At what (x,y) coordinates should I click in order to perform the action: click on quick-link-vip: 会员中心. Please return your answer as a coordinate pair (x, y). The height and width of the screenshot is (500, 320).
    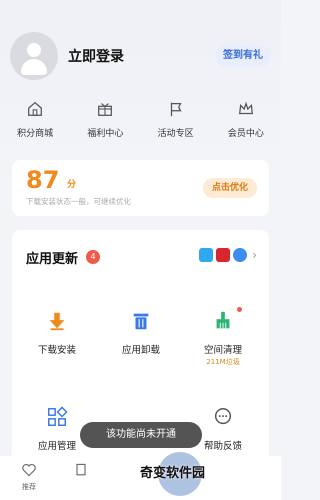
    Looking at the image, I should click on (246, 119).